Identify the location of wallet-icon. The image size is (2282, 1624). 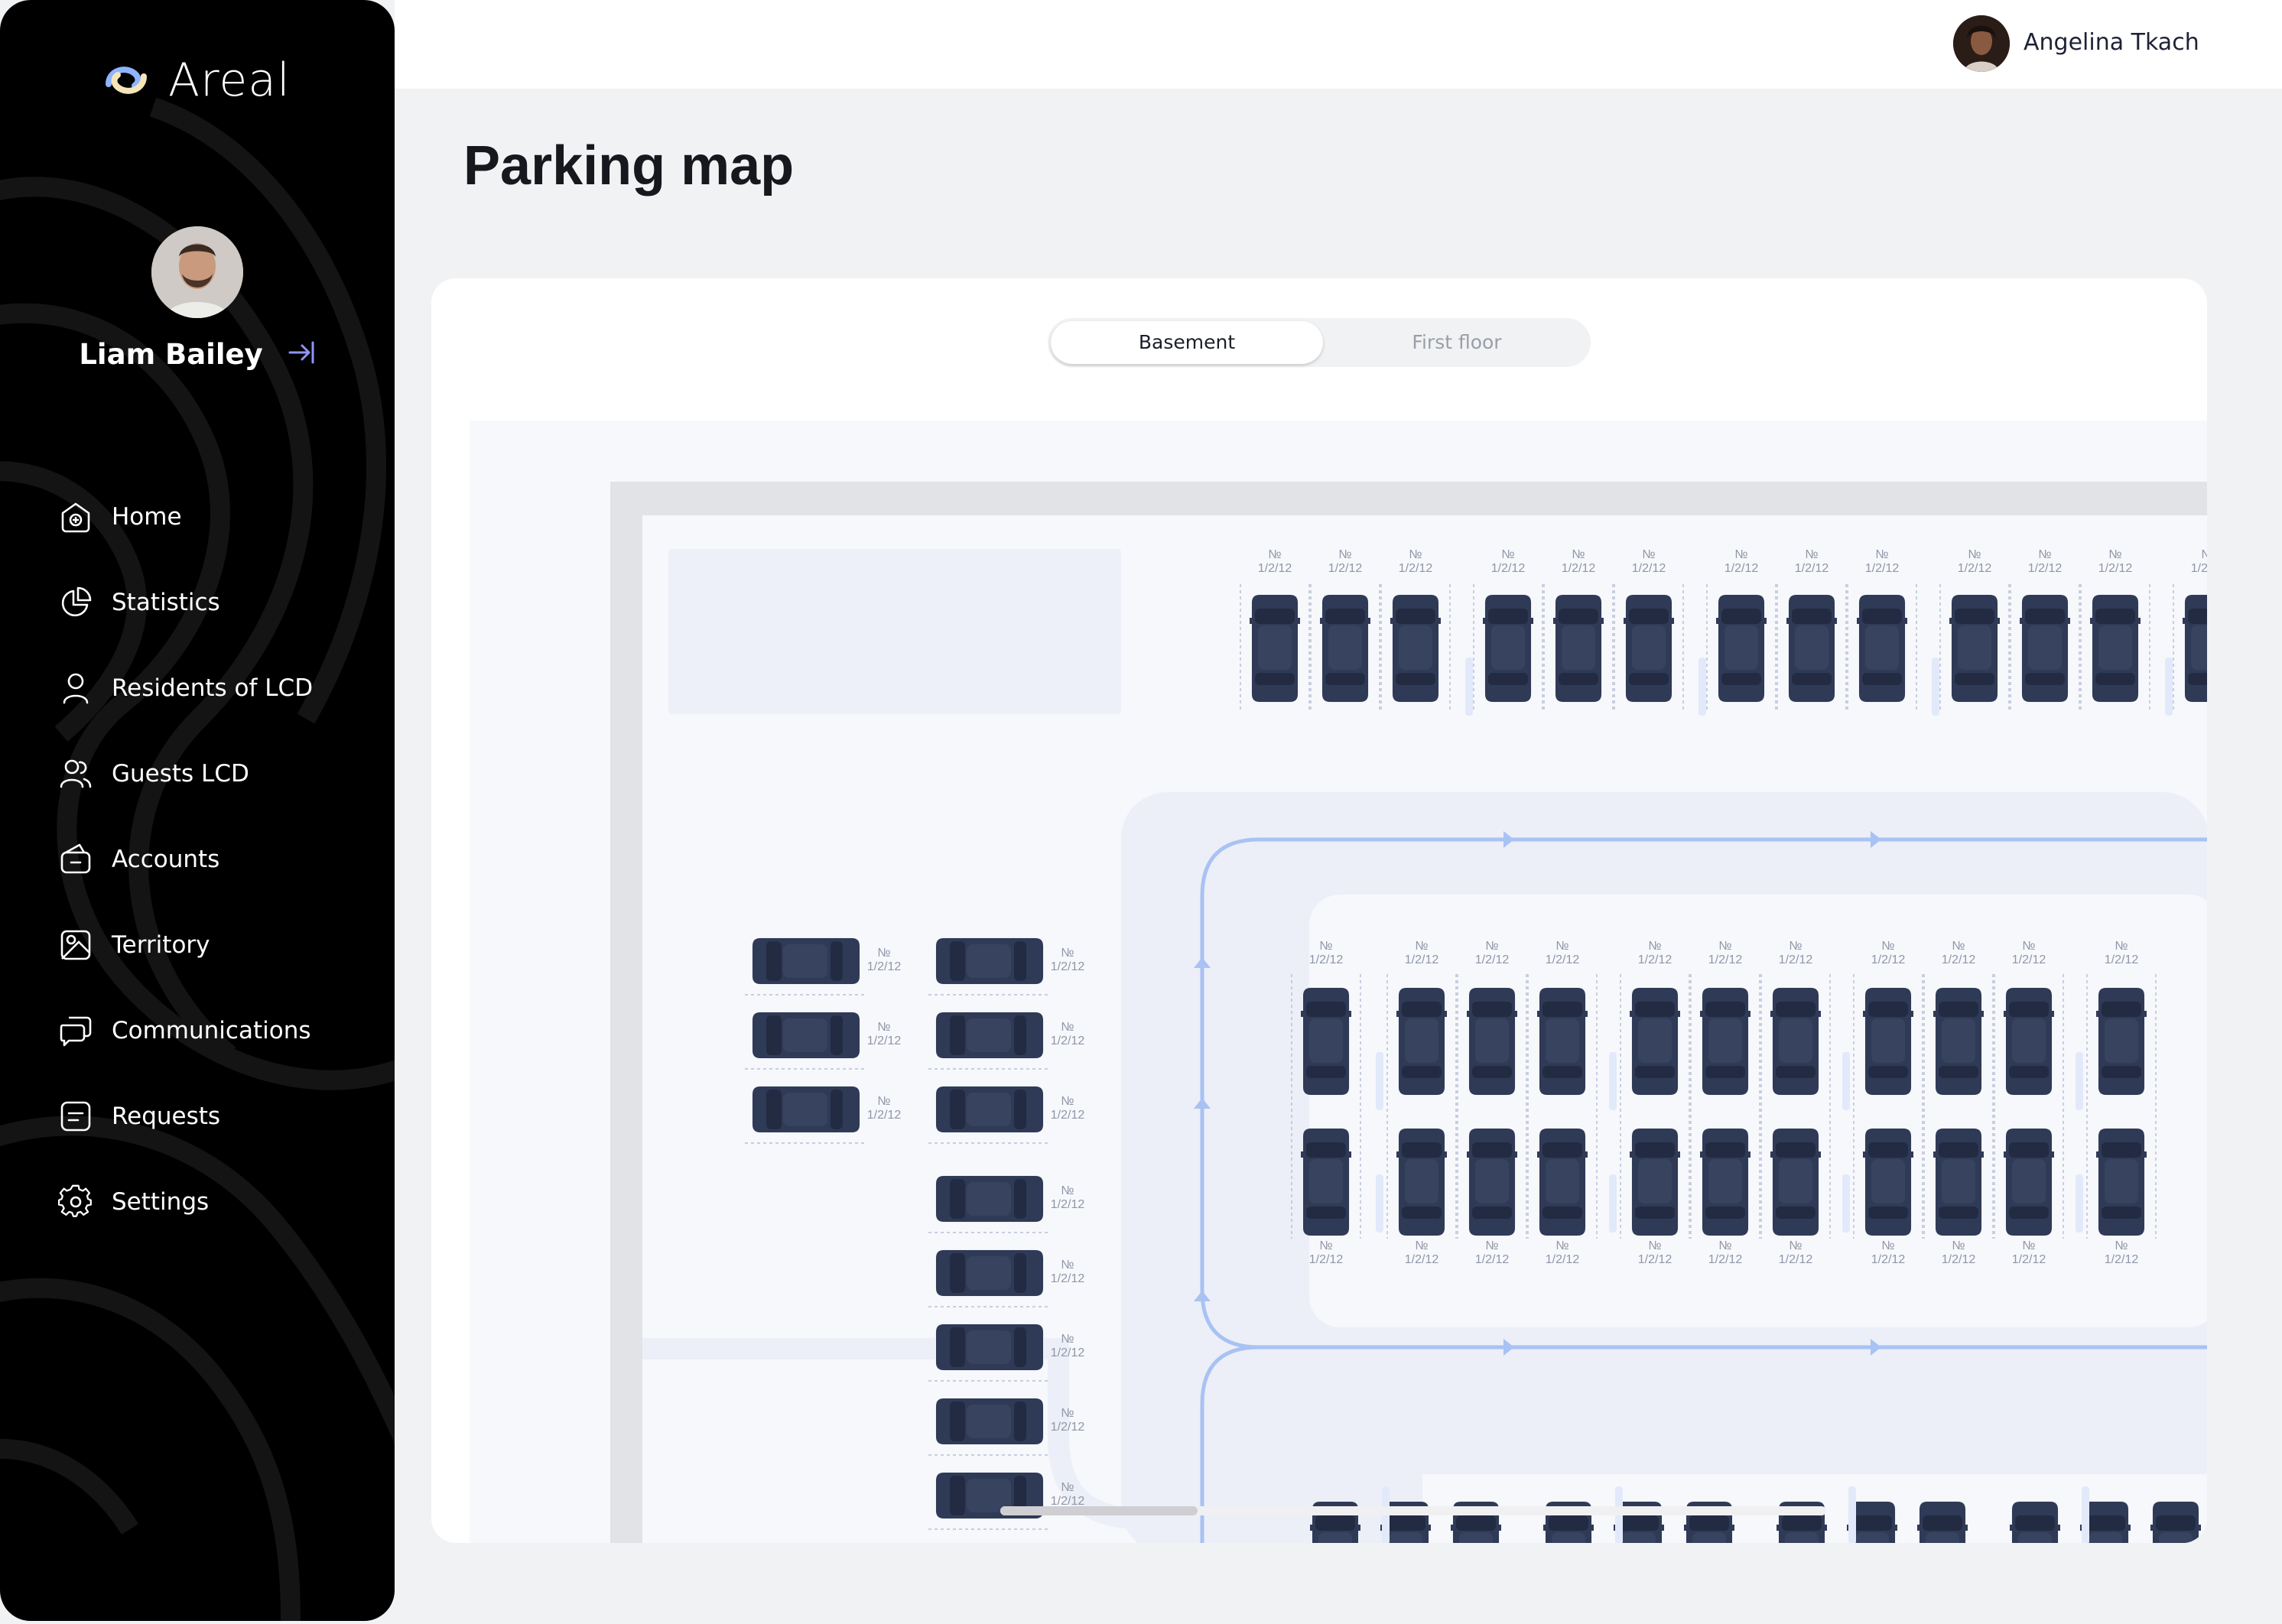
(75, 859).